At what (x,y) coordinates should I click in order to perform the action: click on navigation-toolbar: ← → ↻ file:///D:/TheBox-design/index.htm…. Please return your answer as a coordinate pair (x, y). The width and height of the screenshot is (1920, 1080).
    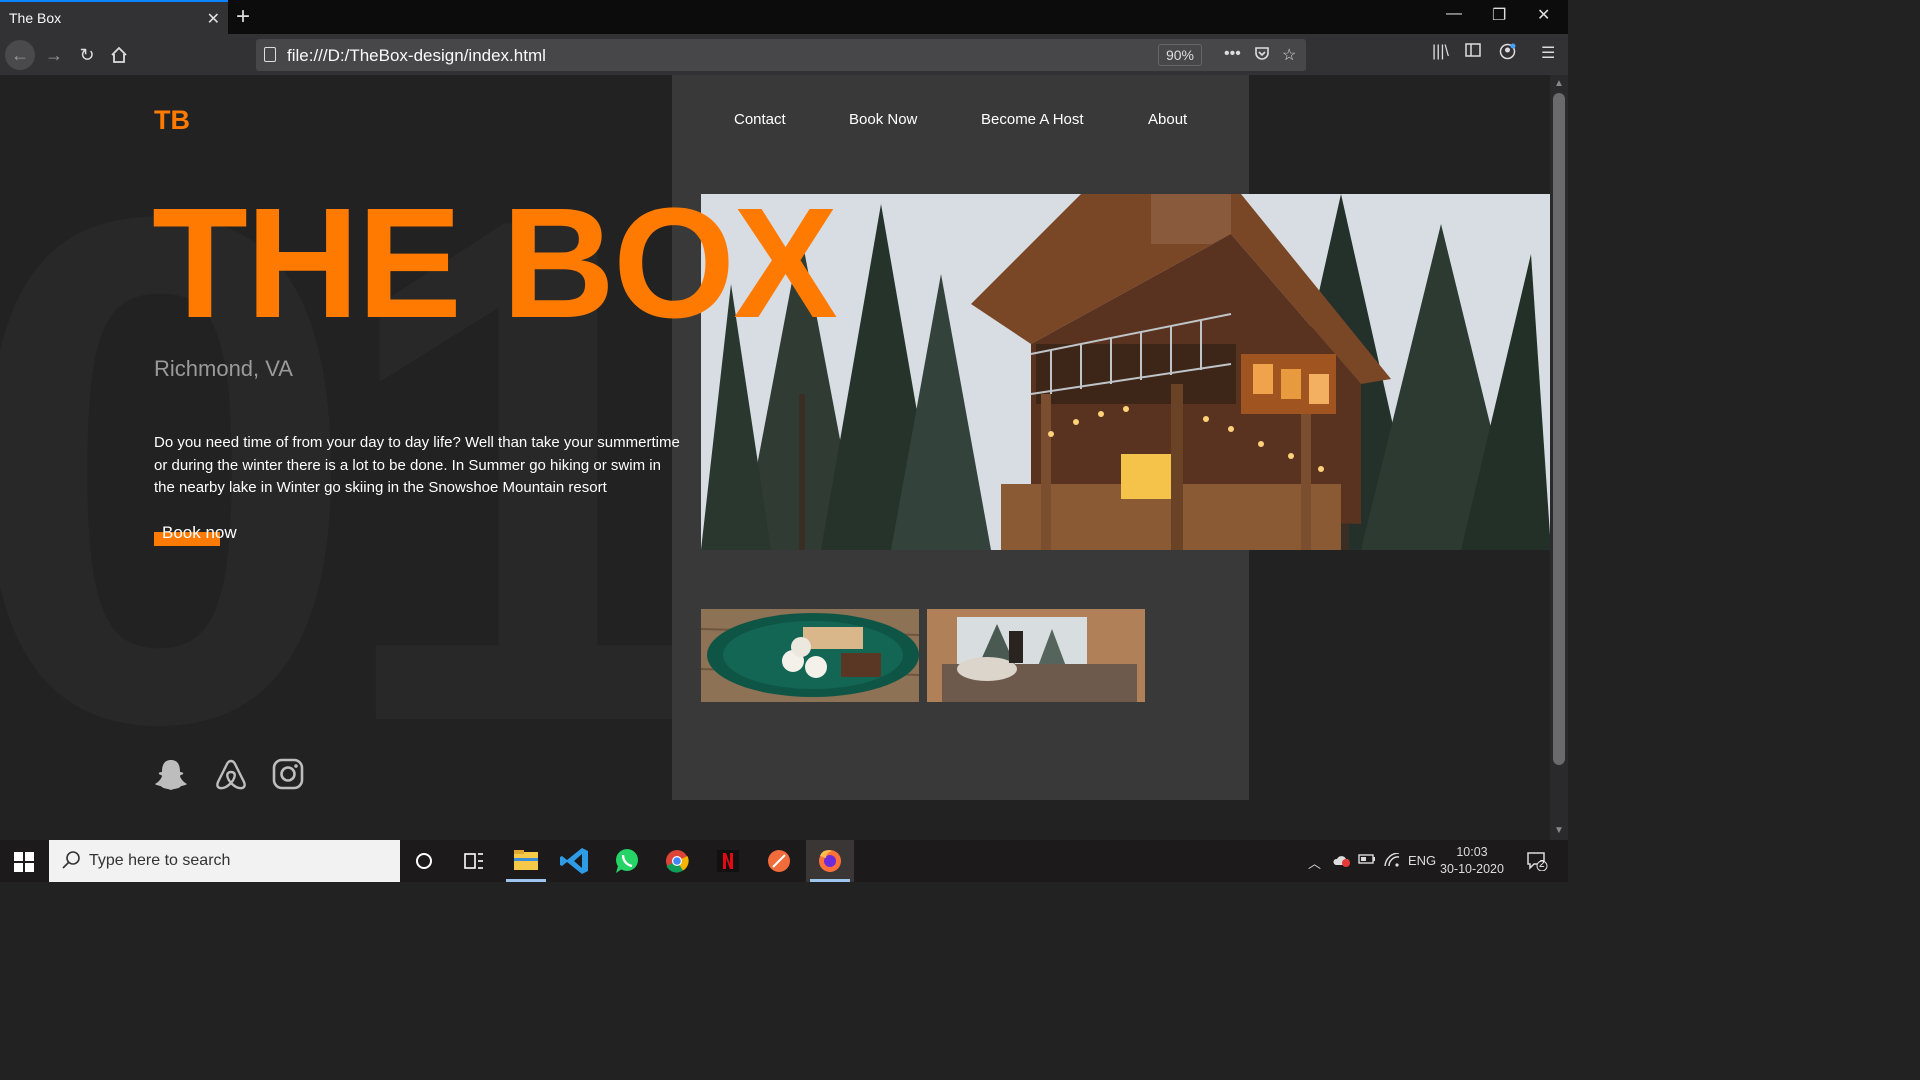
    Looking at the image, I should click on (784, 54).